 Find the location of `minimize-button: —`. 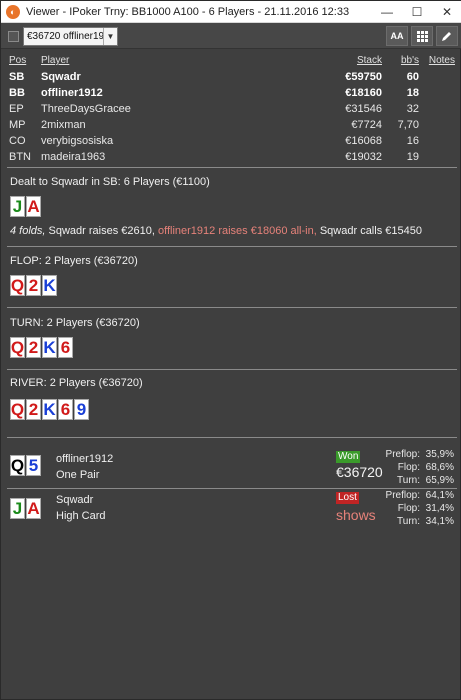

minimize-button: — is located at coordinates (387, 12).